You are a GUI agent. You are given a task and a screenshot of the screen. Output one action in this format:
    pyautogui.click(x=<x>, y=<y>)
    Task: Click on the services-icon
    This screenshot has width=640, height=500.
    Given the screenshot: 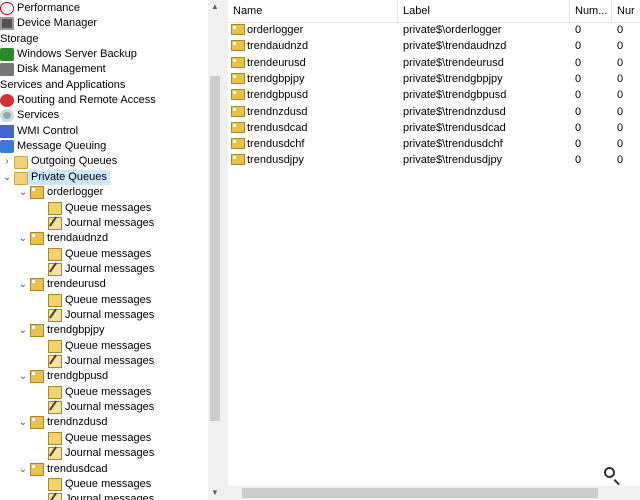 What is the action you would take?
    pyautogui.click(x=7, y=115)
    